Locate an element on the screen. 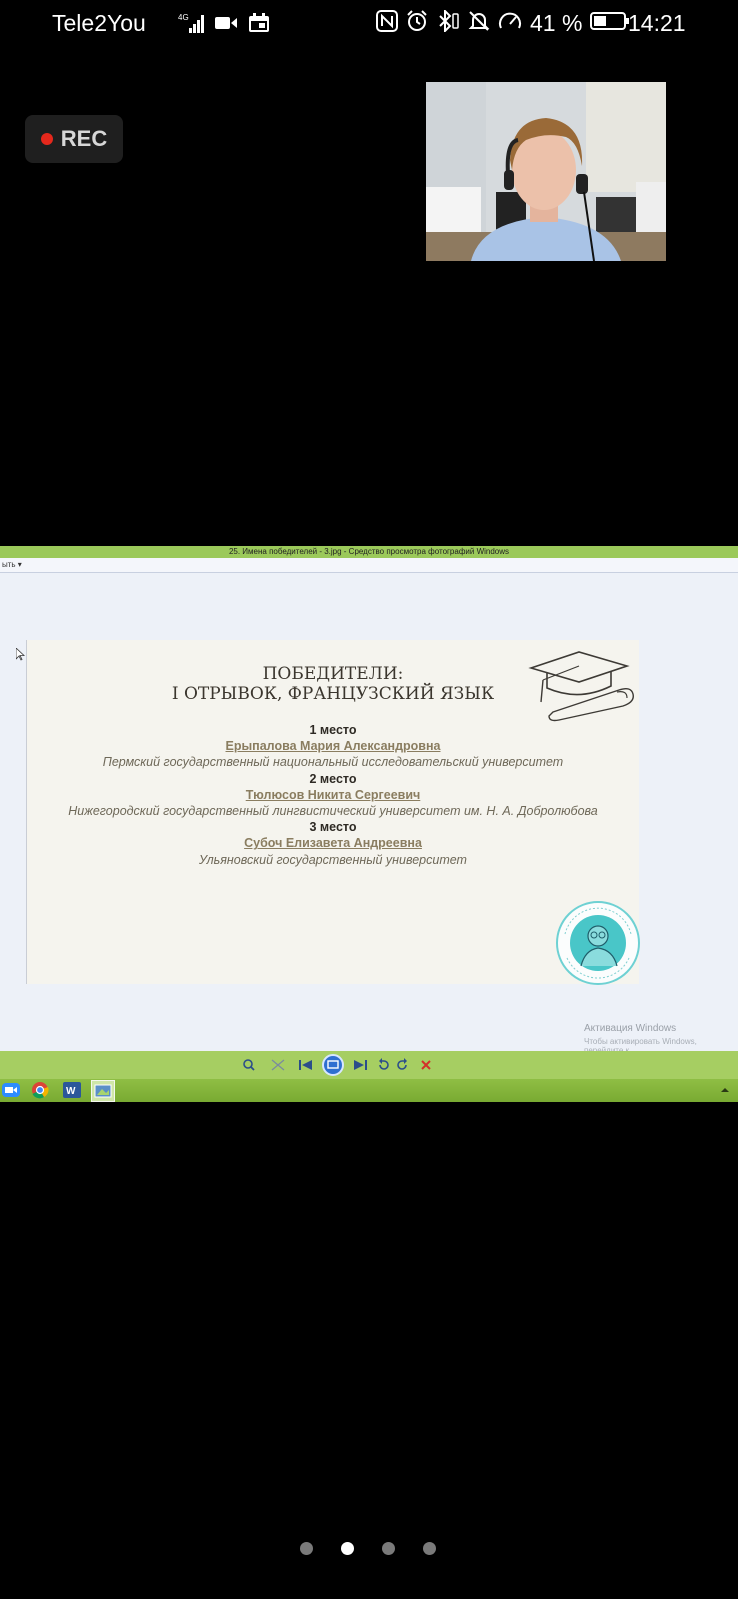  nfc-icon is located at coordinates (387, 23).